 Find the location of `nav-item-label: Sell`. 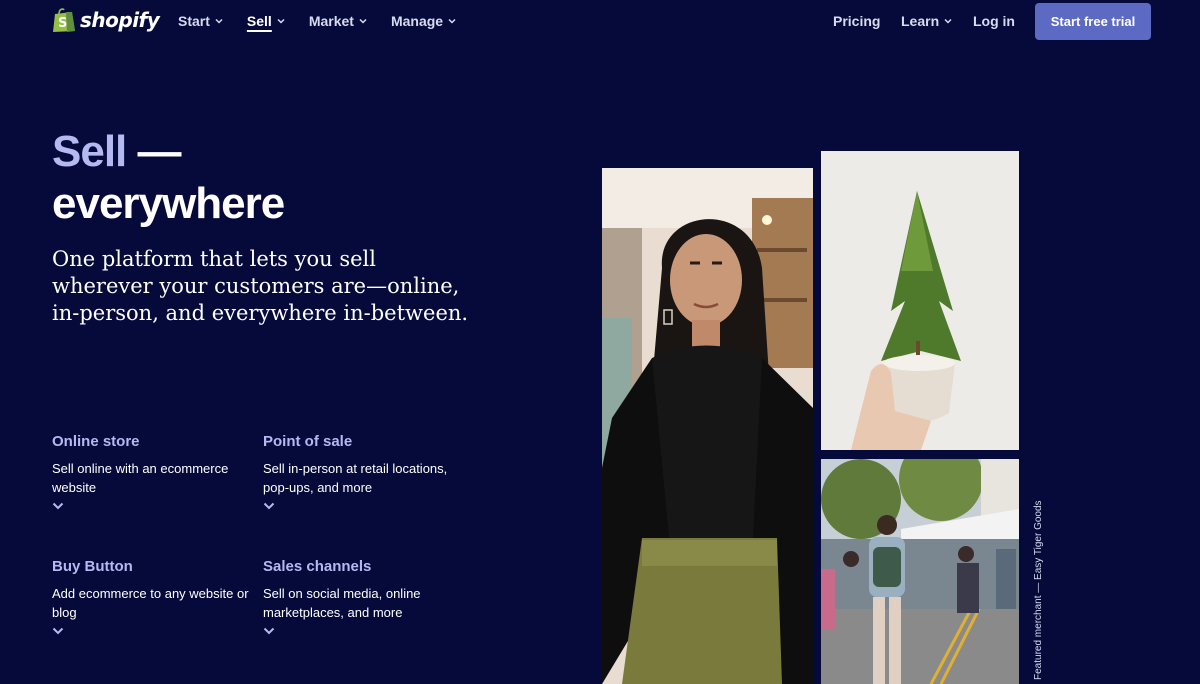

nav-item-label: Sell is located at coordinates (259, 21).